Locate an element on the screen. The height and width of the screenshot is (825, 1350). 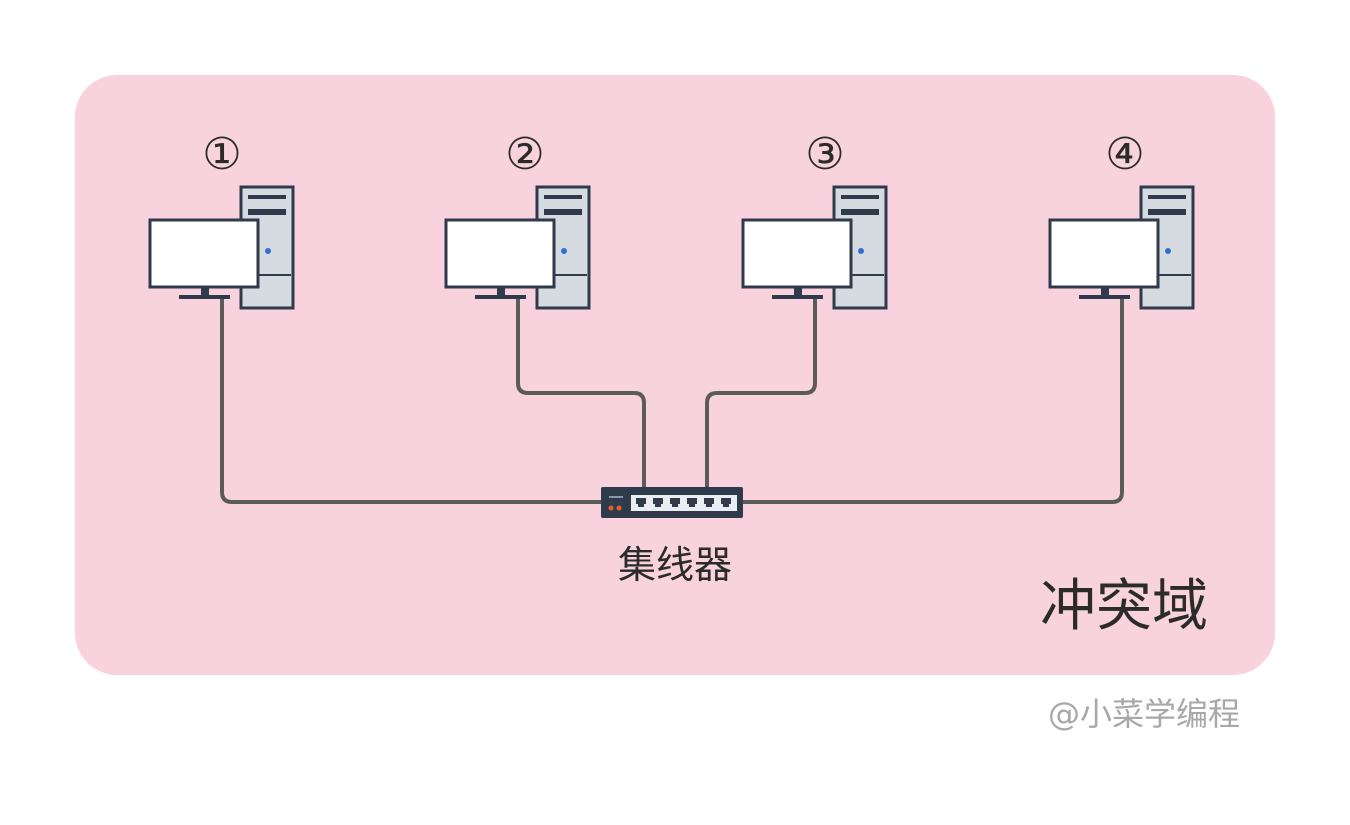
network-hub-icon is located at coordinates (672, 502).